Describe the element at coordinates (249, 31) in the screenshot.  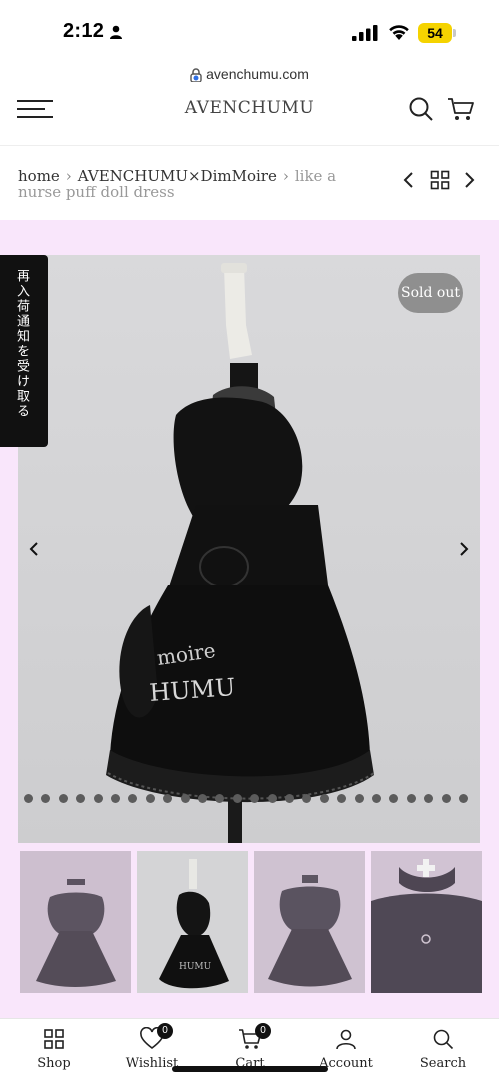
I see `status-bar: 2:12 54` at that location.